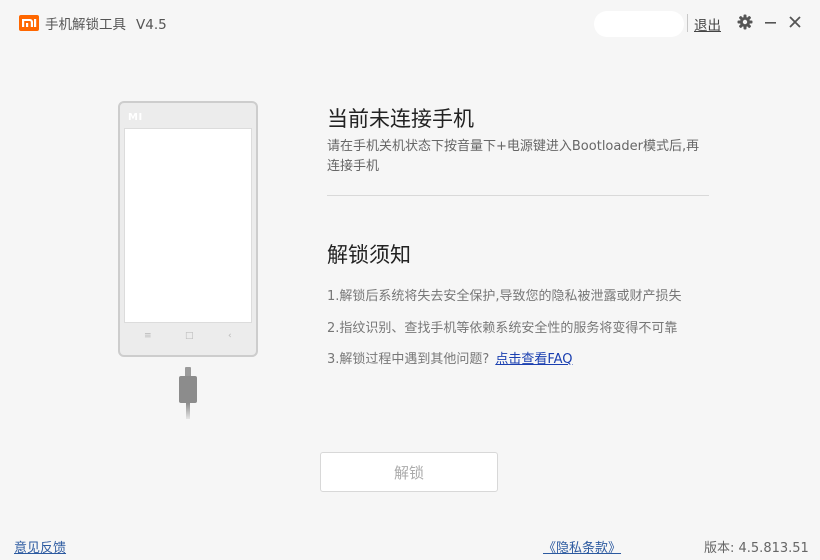  What do you see at coordinates (188, 389) in the screenshot?
I see `usb-cable-icon` at bounding box center [188, 389].